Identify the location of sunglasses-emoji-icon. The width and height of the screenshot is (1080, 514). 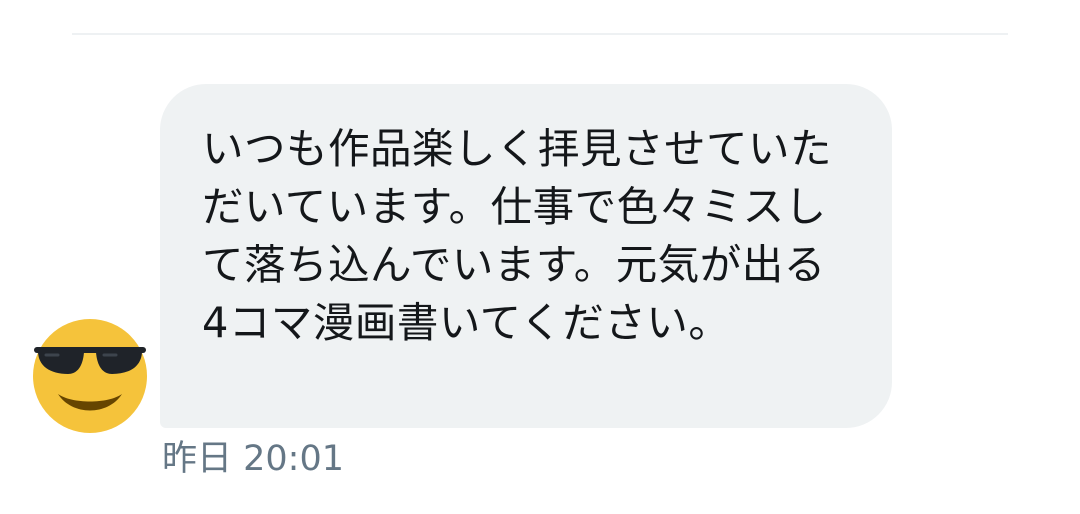
(90, 376).